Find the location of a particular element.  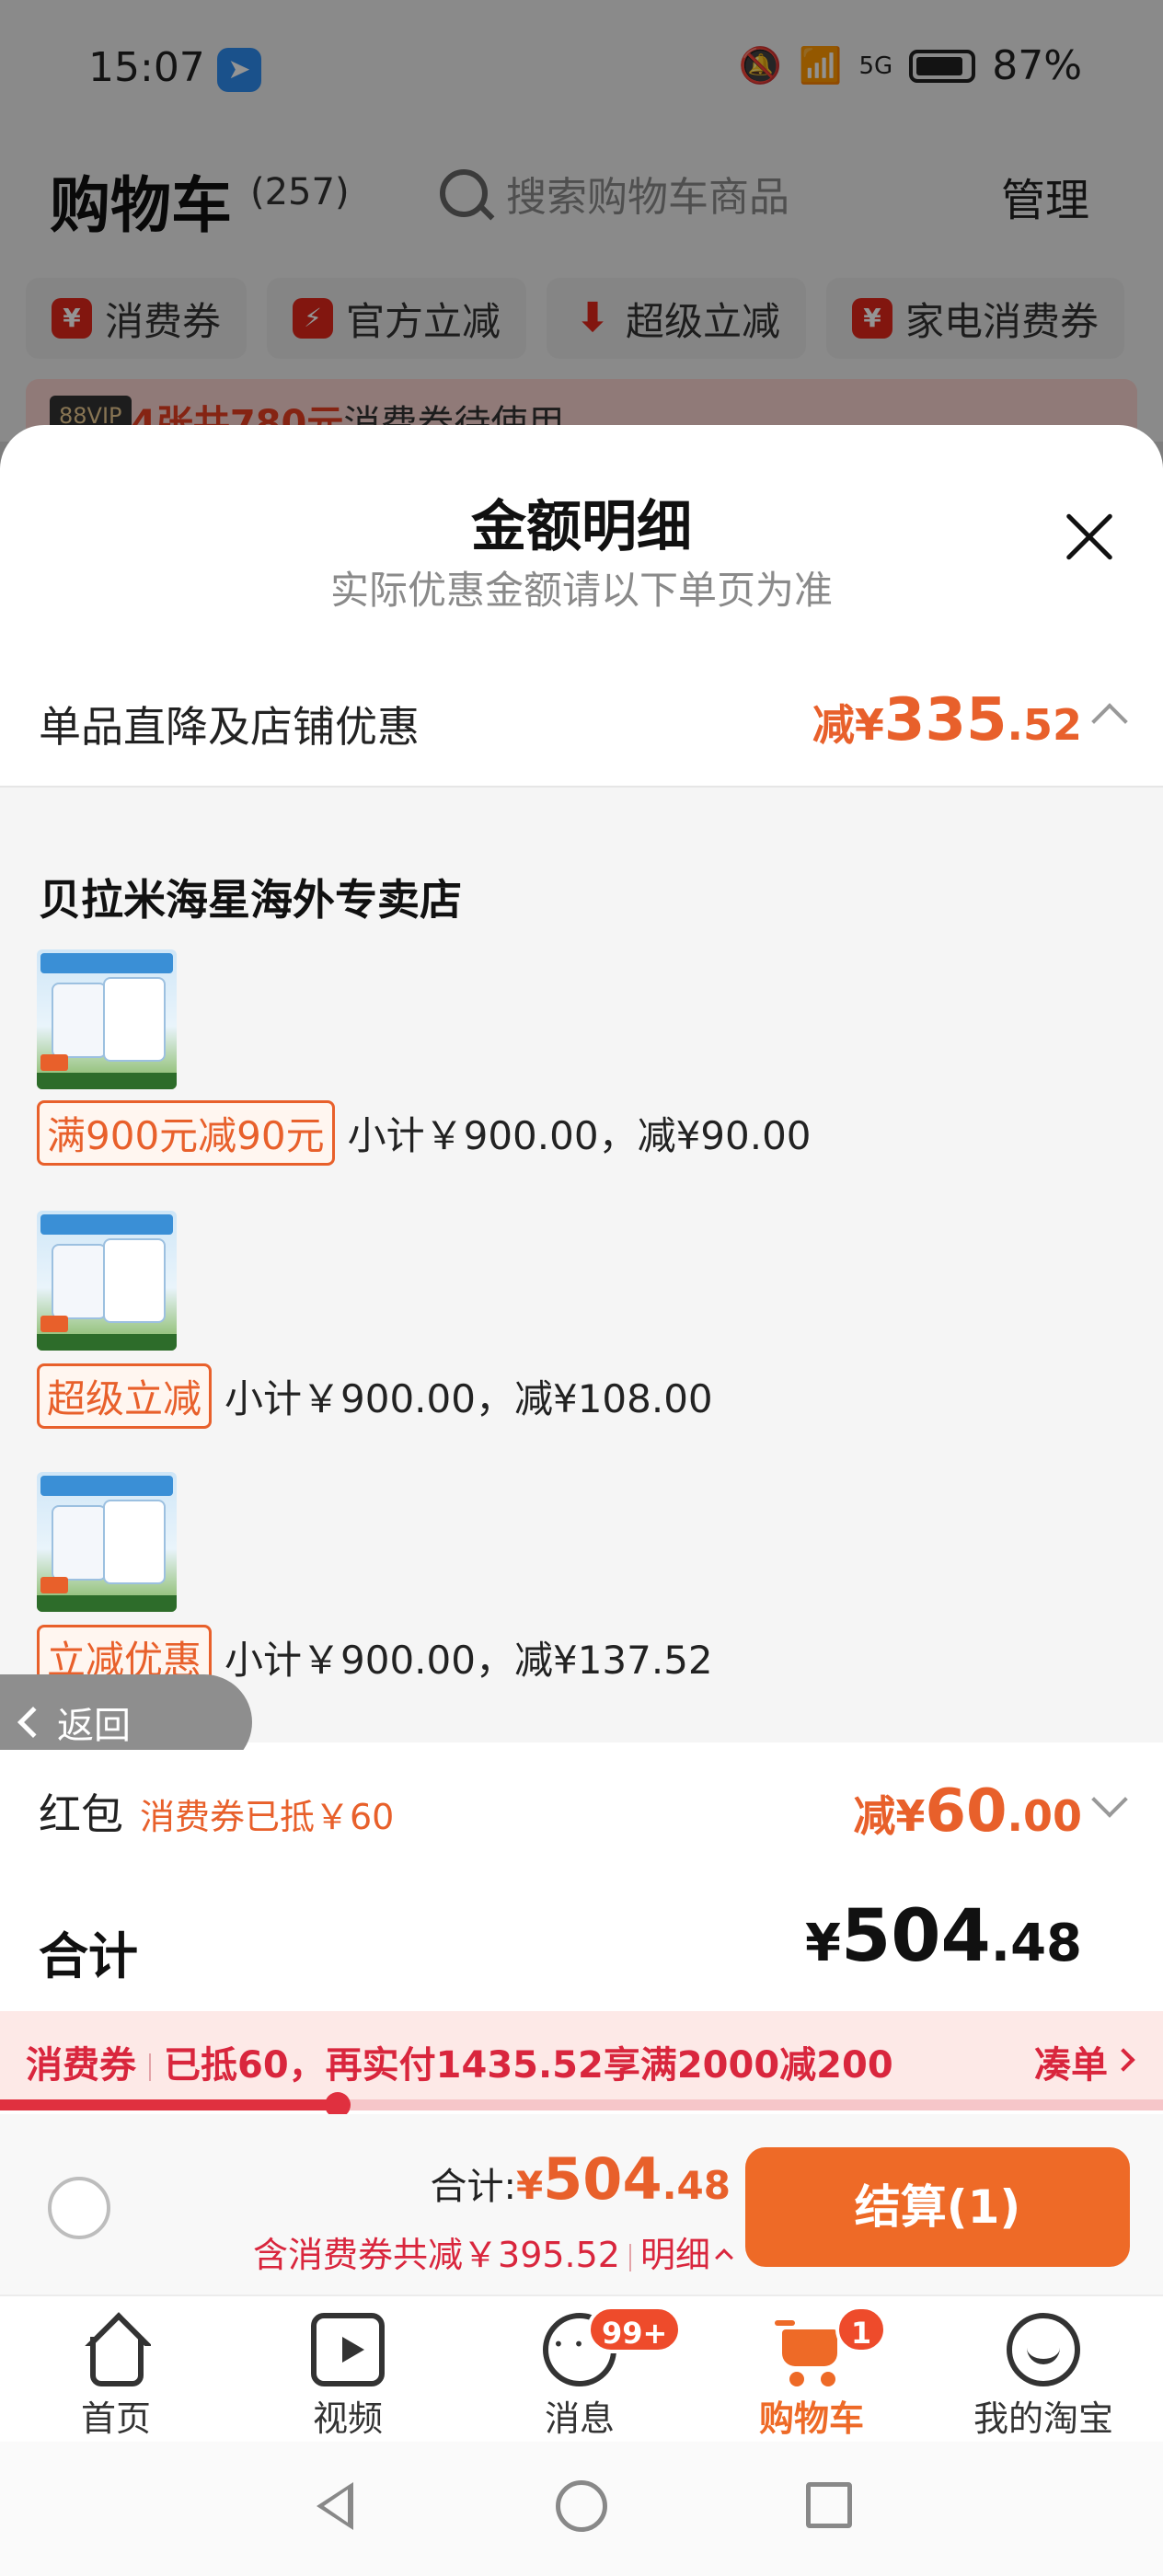

coupon-strip: 消费券 已抵60，再实付1435.52享满2000减200 凑单 is located at coordinates (581, 2060).